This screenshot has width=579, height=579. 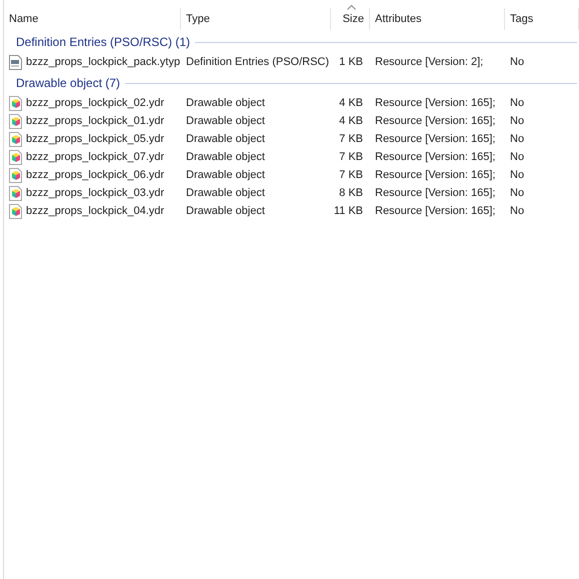 What do you see at coordinates (542, 19) in the screenshot?
I see `column-header: Tags` at bounding box center [542, 19].